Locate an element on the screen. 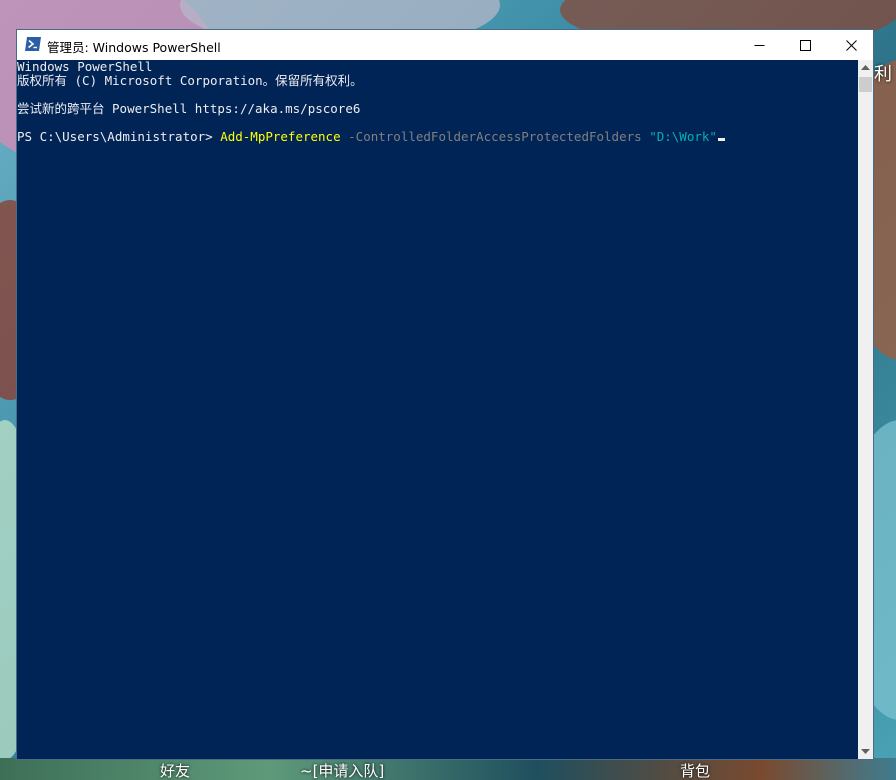  bg-right-edge-text: 利 is located at coordinates (883, 74).